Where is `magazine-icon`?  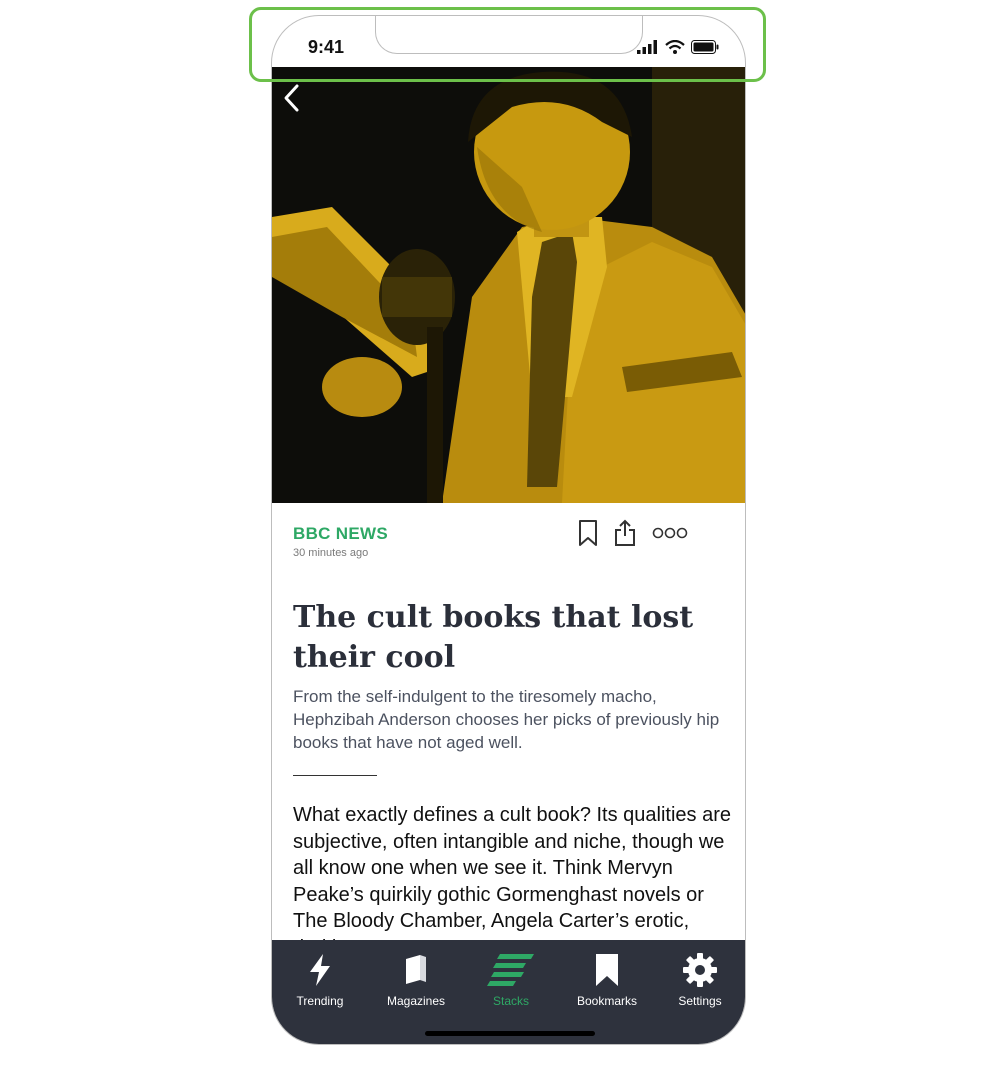
magazine-icon is located at coordinates (416, 969).